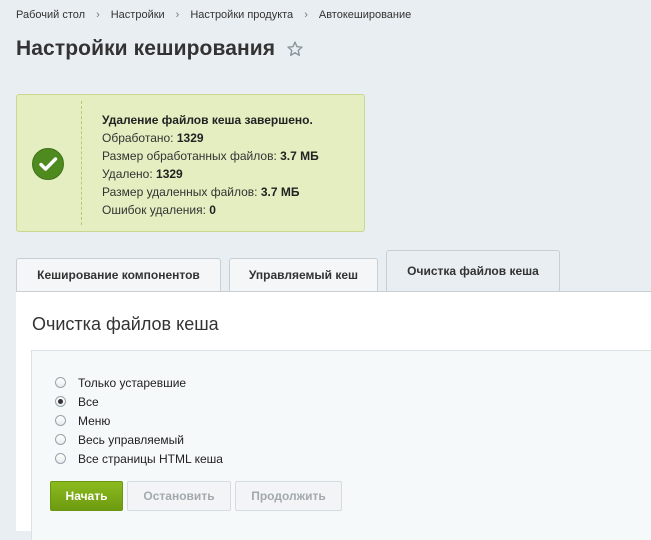 The width and height of the screenshot is (651, 540). Describe the element at coordinates (139, 401) in the screenshot. I see `radio-option-all: Все` at that location.